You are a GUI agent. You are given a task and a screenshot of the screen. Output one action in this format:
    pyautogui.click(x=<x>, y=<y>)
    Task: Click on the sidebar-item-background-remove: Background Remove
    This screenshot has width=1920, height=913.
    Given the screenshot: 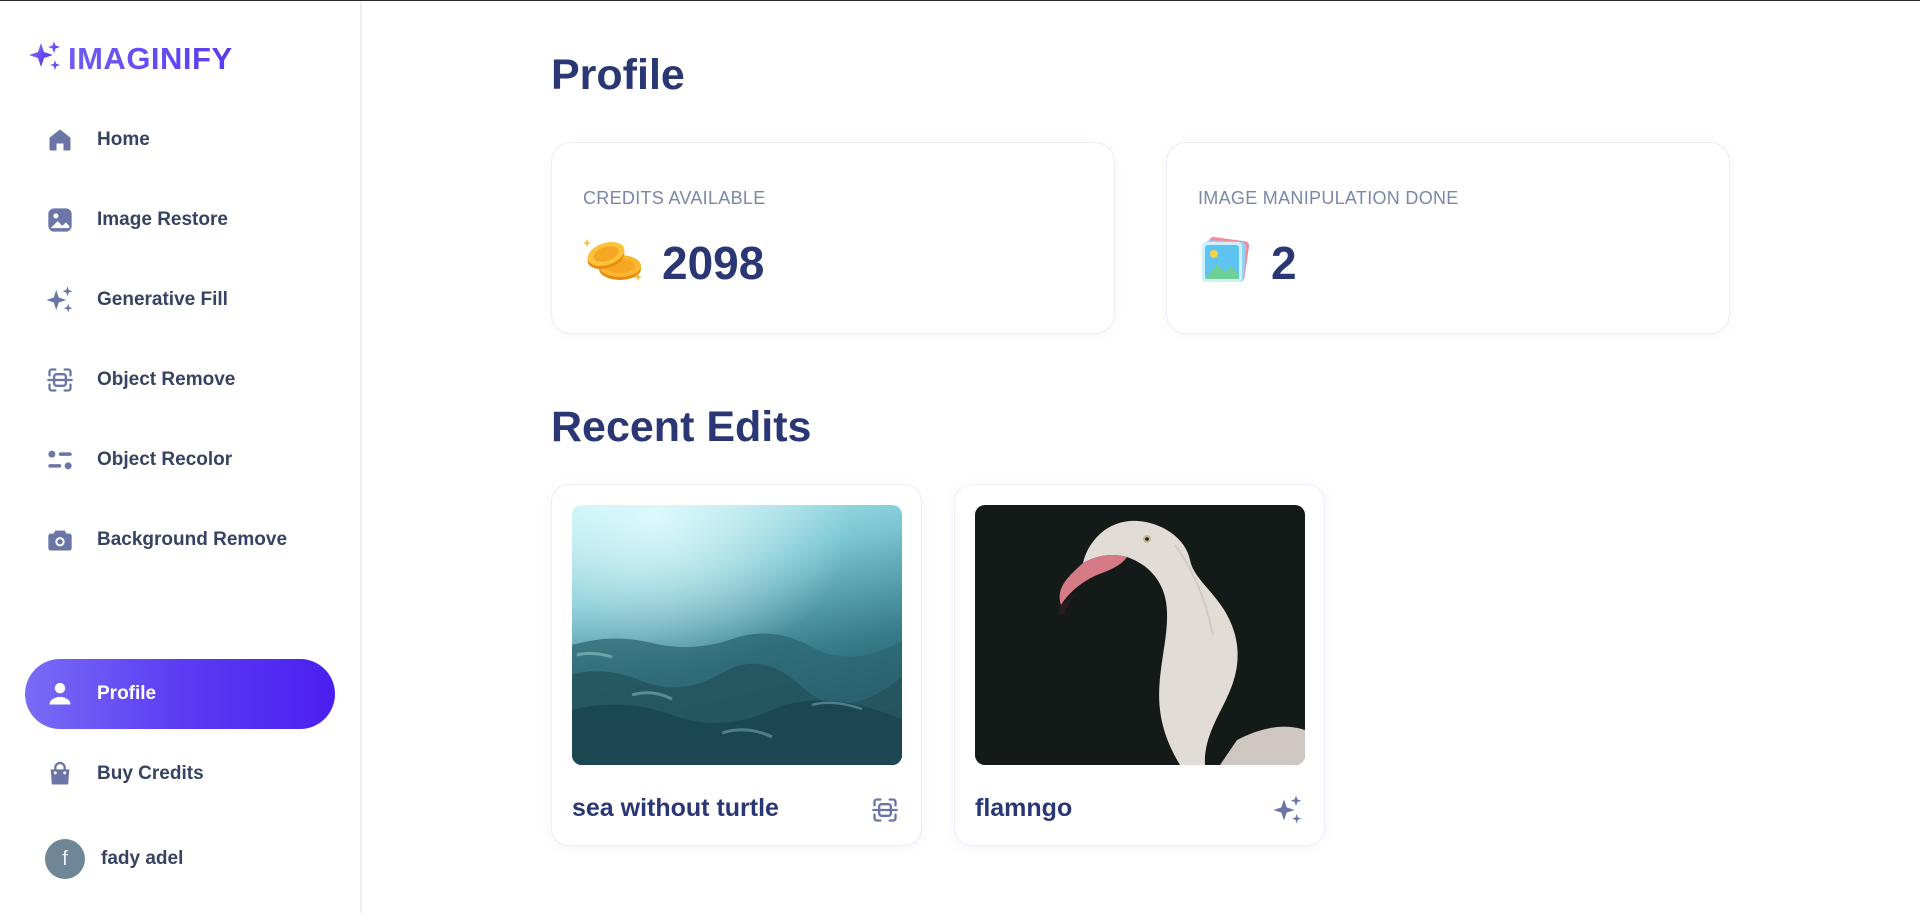 What is the action you would take?
    pyautogui.click(x=180, y=540)
    